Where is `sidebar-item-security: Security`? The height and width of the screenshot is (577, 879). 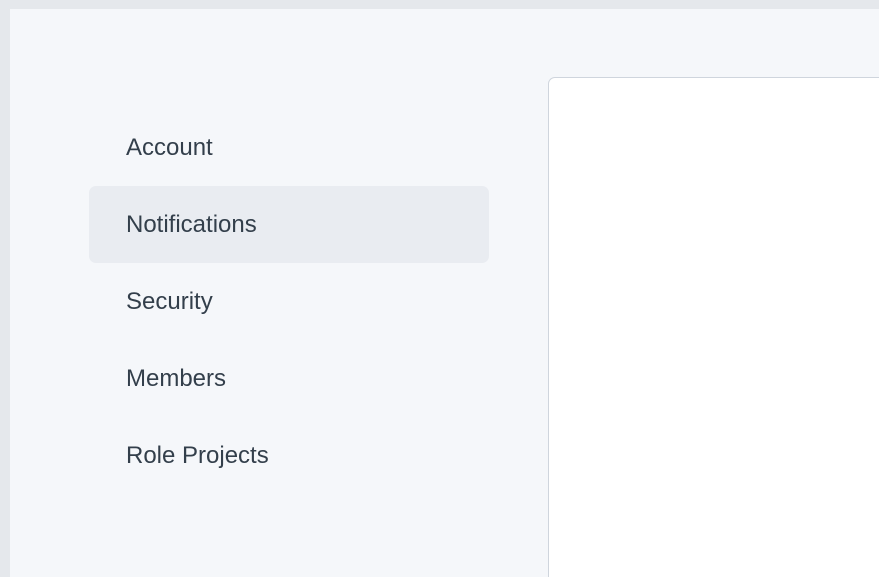
sidebar-item-security: Security is located at coordinates (289, 301).